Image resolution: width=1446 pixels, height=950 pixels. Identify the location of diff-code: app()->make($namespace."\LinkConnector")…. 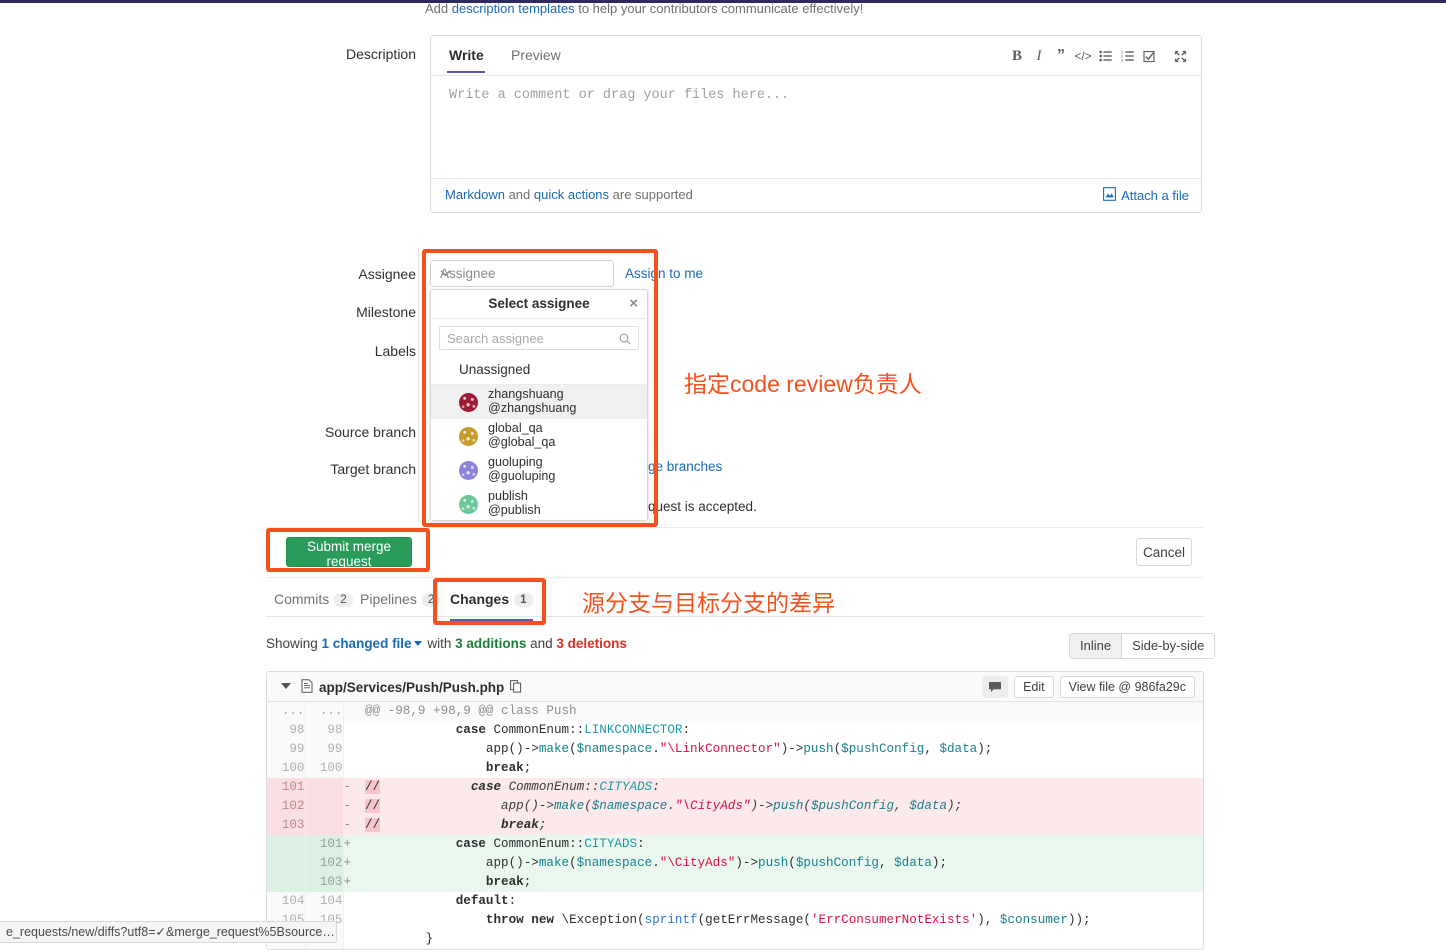
(679, 749).